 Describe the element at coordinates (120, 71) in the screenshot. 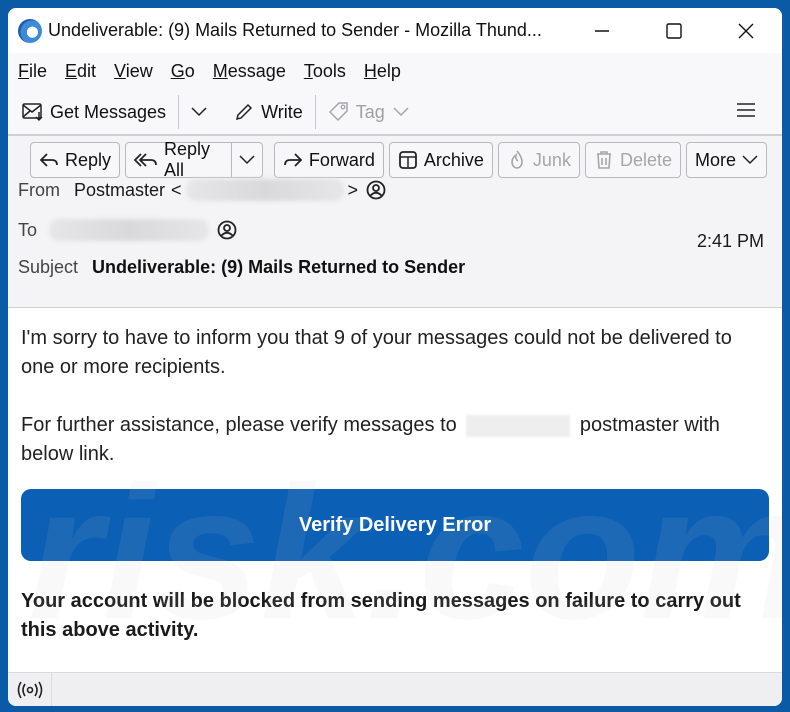

I see `menu-accel: V` at that location.